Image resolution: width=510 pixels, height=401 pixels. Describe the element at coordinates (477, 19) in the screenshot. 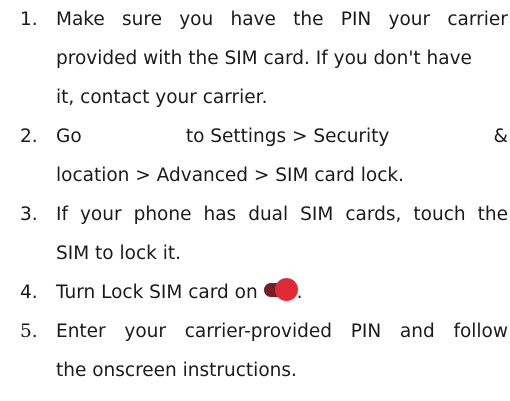

I see `word: carrier` at that location.